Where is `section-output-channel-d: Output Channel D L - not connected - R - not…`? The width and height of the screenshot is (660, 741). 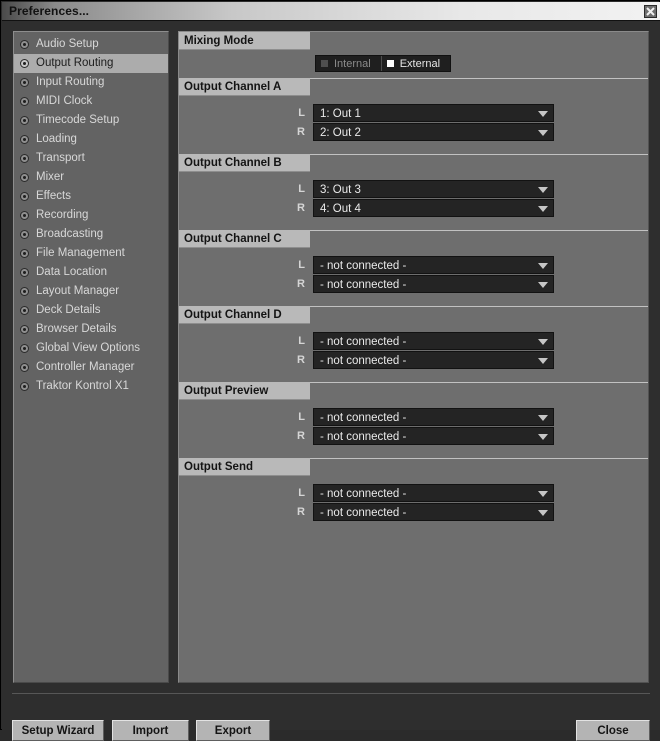 section-output-channel-d: Output Channel D L - not connected - R - not… is located at coordinates (413, 344).